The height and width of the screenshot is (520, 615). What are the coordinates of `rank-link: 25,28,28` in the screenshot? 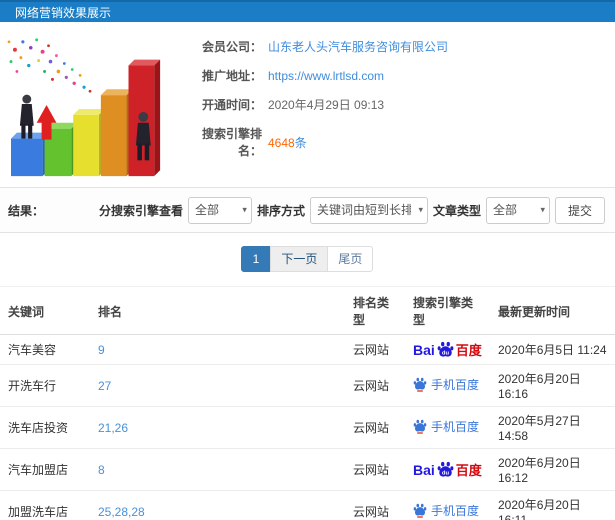 It's located at (121, 512).